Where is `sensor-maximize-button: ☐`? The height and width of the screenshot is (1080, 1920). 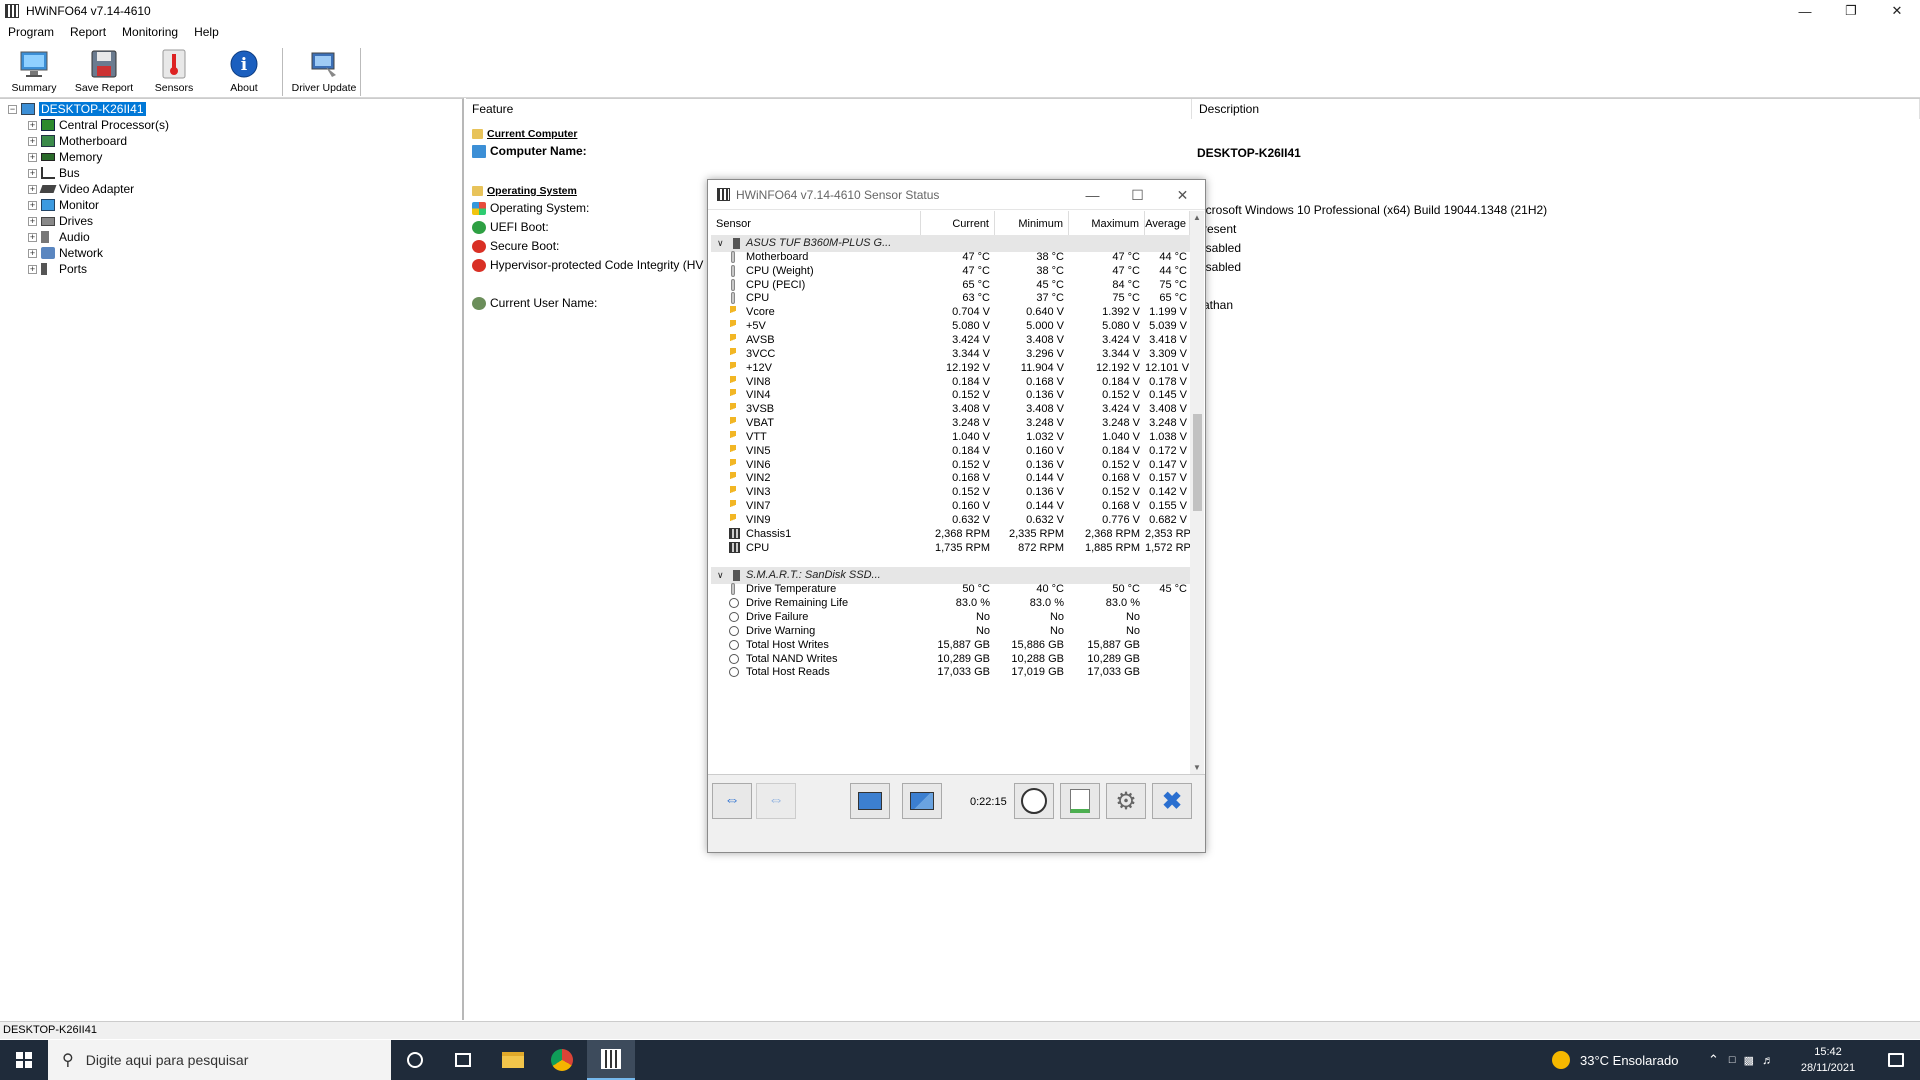 sensor-maximize-button: ☐ is located at coordinates (1137, 195).